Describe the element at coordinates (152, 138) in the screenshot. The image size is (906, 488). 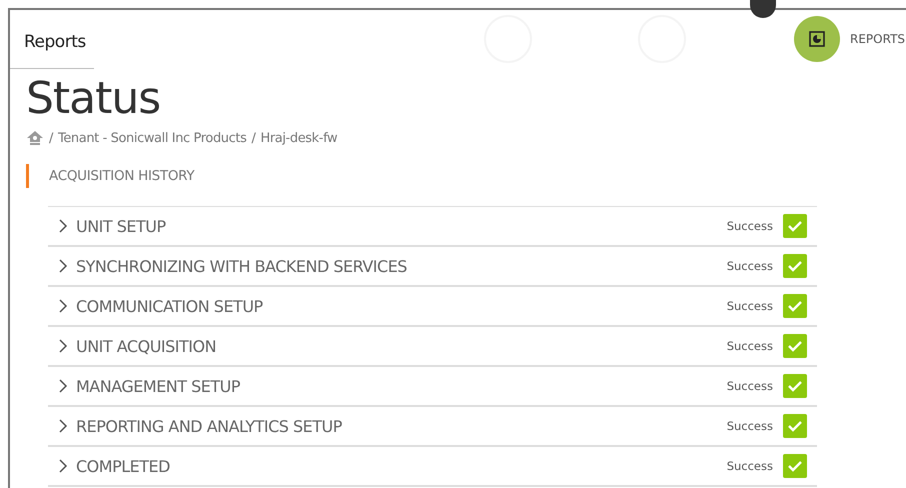
I see `breadcrumb-link: Tenant - Sonicwall Inc Products` at that location.